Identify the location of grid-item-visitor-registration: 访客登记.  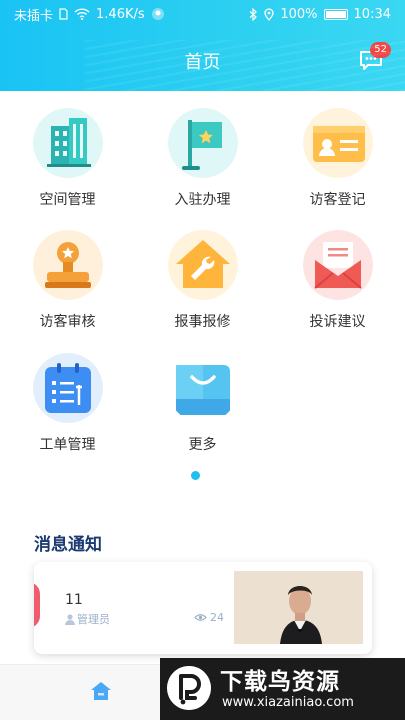
(337, 152).